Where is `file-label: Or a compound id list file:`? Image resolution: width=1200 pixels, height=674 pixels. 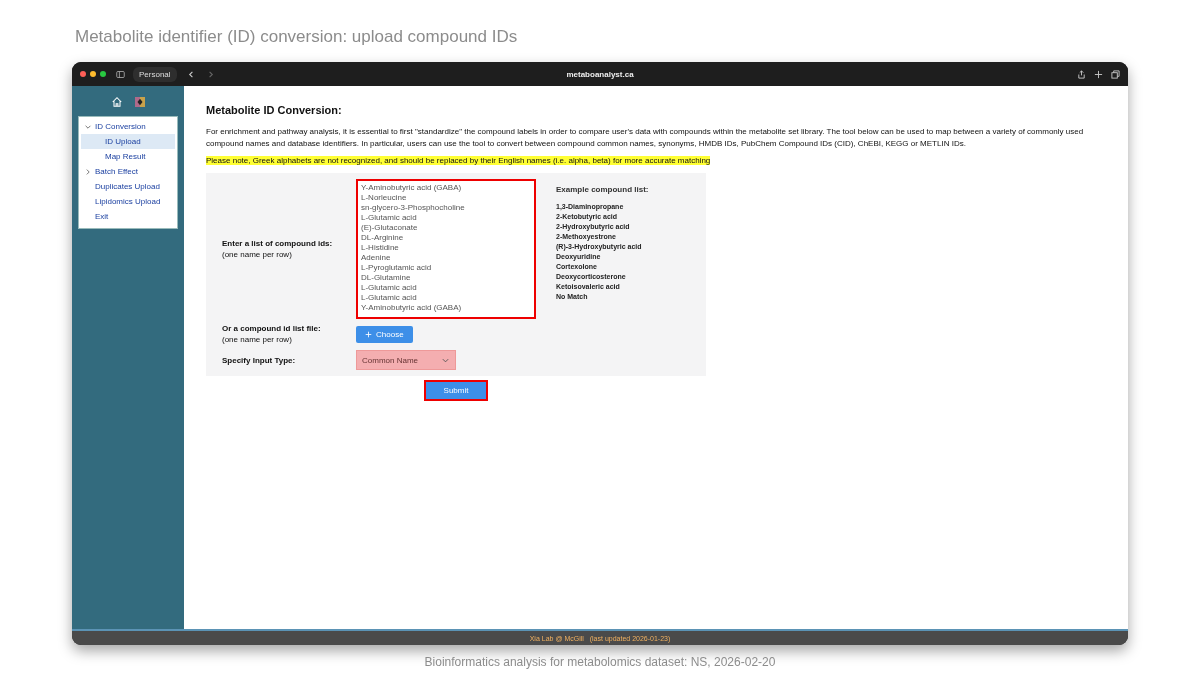
file-label: Or a compound id list file: is located at coordinates (272, 328).